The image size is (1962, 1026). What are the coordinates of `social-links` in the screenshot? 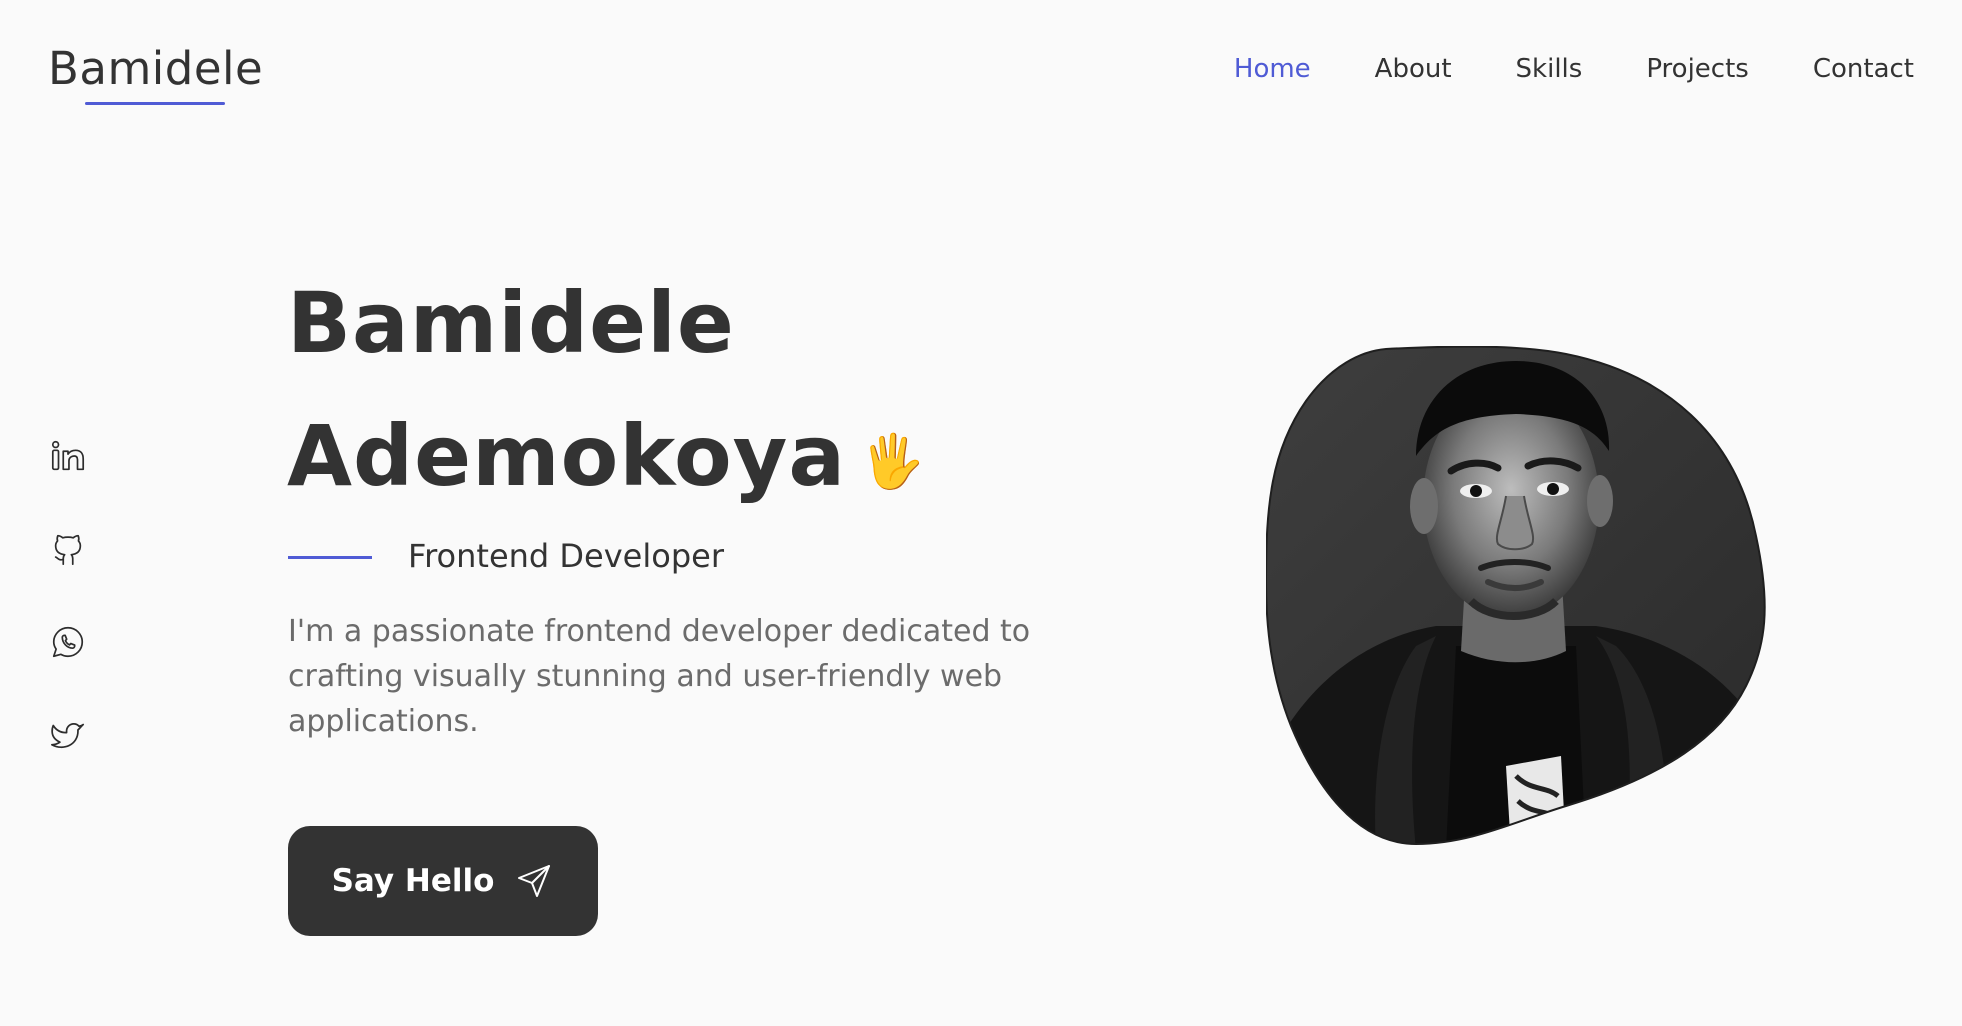 It's located at (68, 622).